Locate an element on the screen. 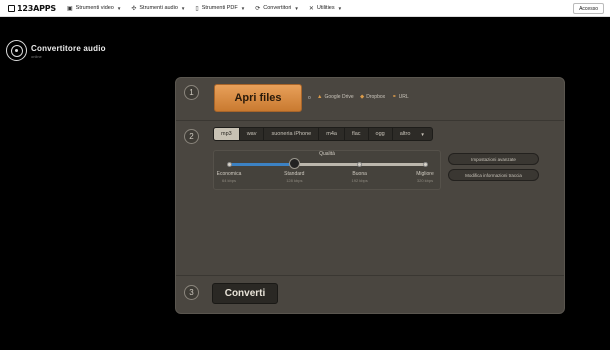  format-tab-ogg: ogg is located at coordinates (381, 134).